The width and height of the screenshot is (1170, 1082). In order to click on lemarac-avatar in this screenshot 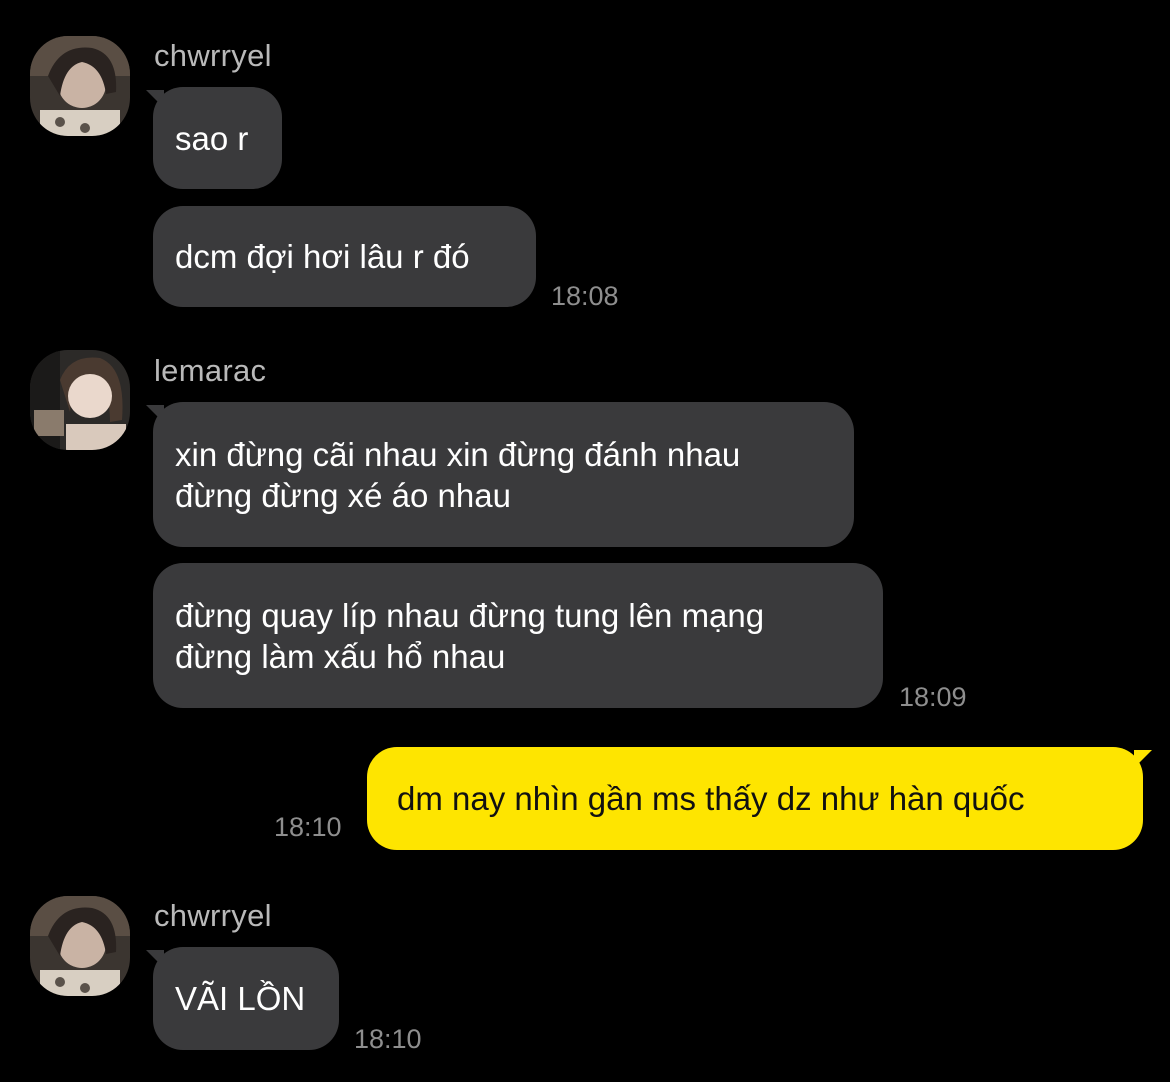, I will do `click(80, 400)`.